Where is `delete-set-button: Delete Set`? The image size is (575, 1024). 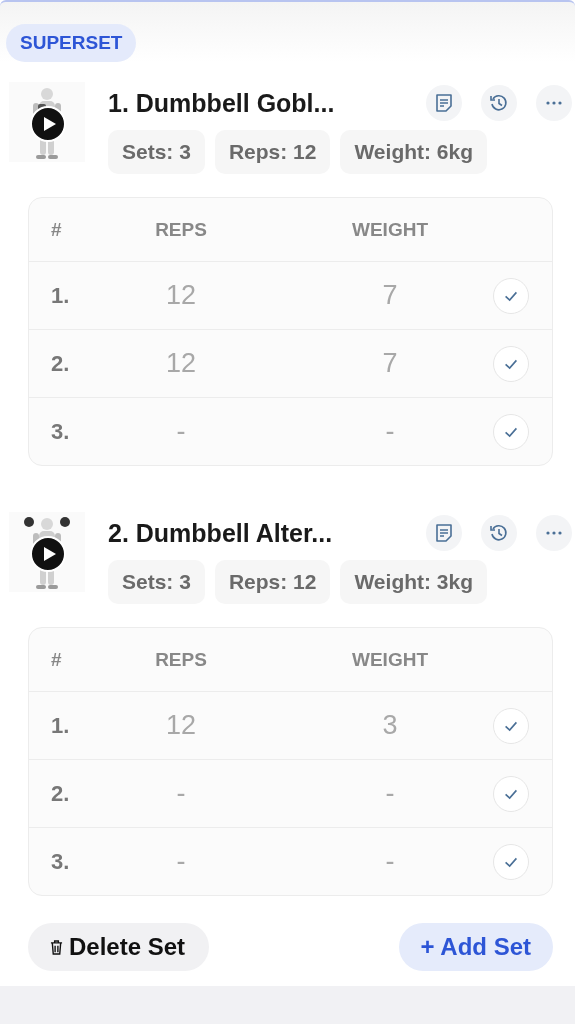 delete-set-button: Delete Set is located at coordinates (119, 947).